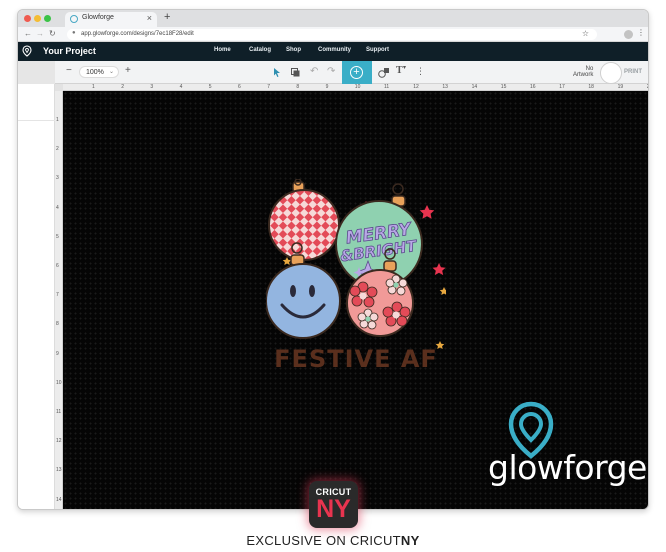  I want to click on panel-divider, so click(36, 120).